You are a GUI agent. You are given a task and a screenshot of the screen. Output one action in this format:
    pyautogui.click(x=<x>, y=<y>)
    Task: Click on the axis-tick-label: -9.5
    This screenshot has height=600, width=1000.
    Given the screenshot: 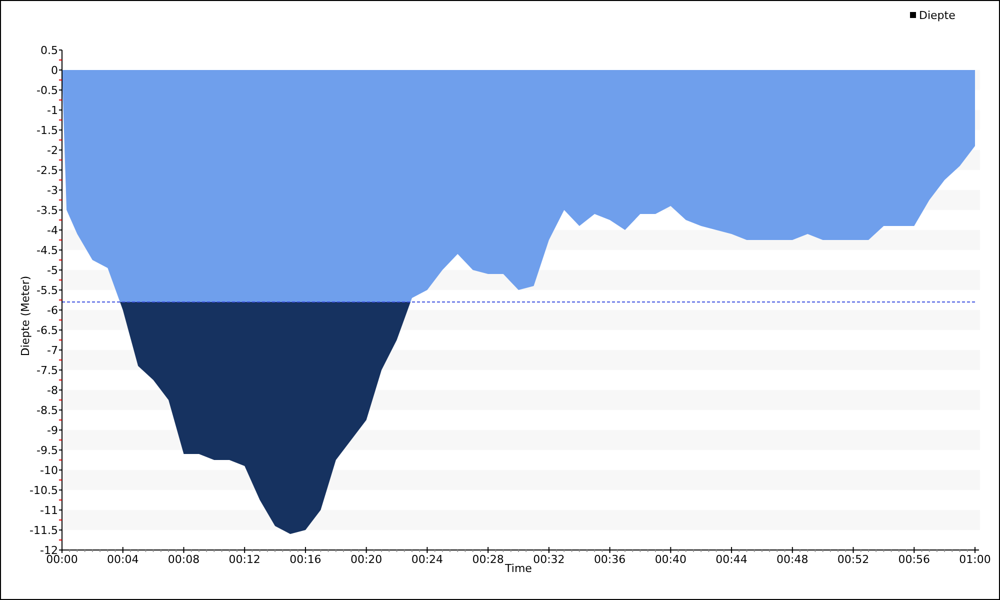 What is the action you would take?
    pyautogui.click(x=47, y=450)
    